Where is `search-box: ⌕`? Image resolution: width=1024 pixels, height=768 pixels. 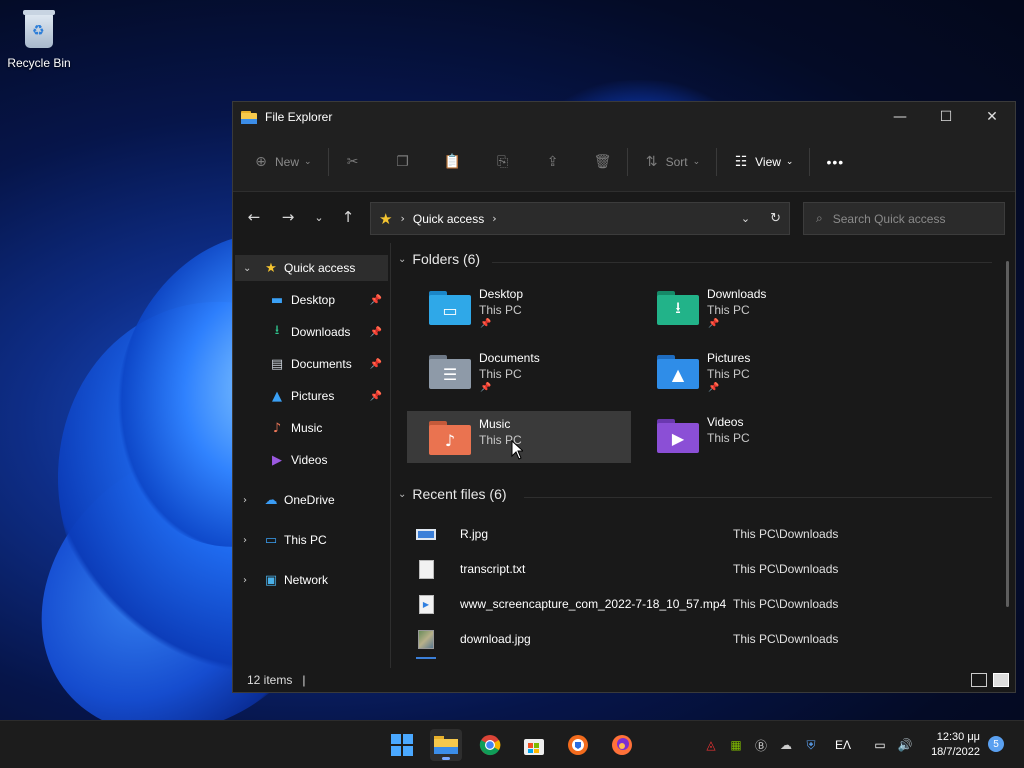 search-box: ⌕ is located at coordinates (904, 218).